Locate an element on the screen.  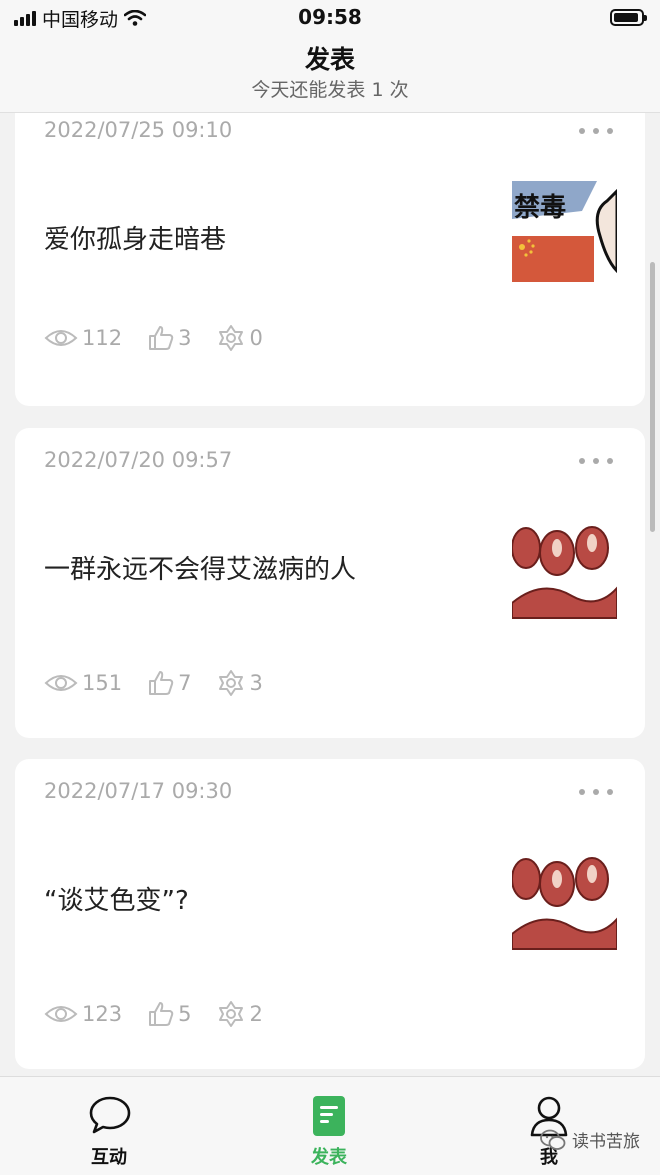
shares-stat: 3 is located at coordinates (240, 683).